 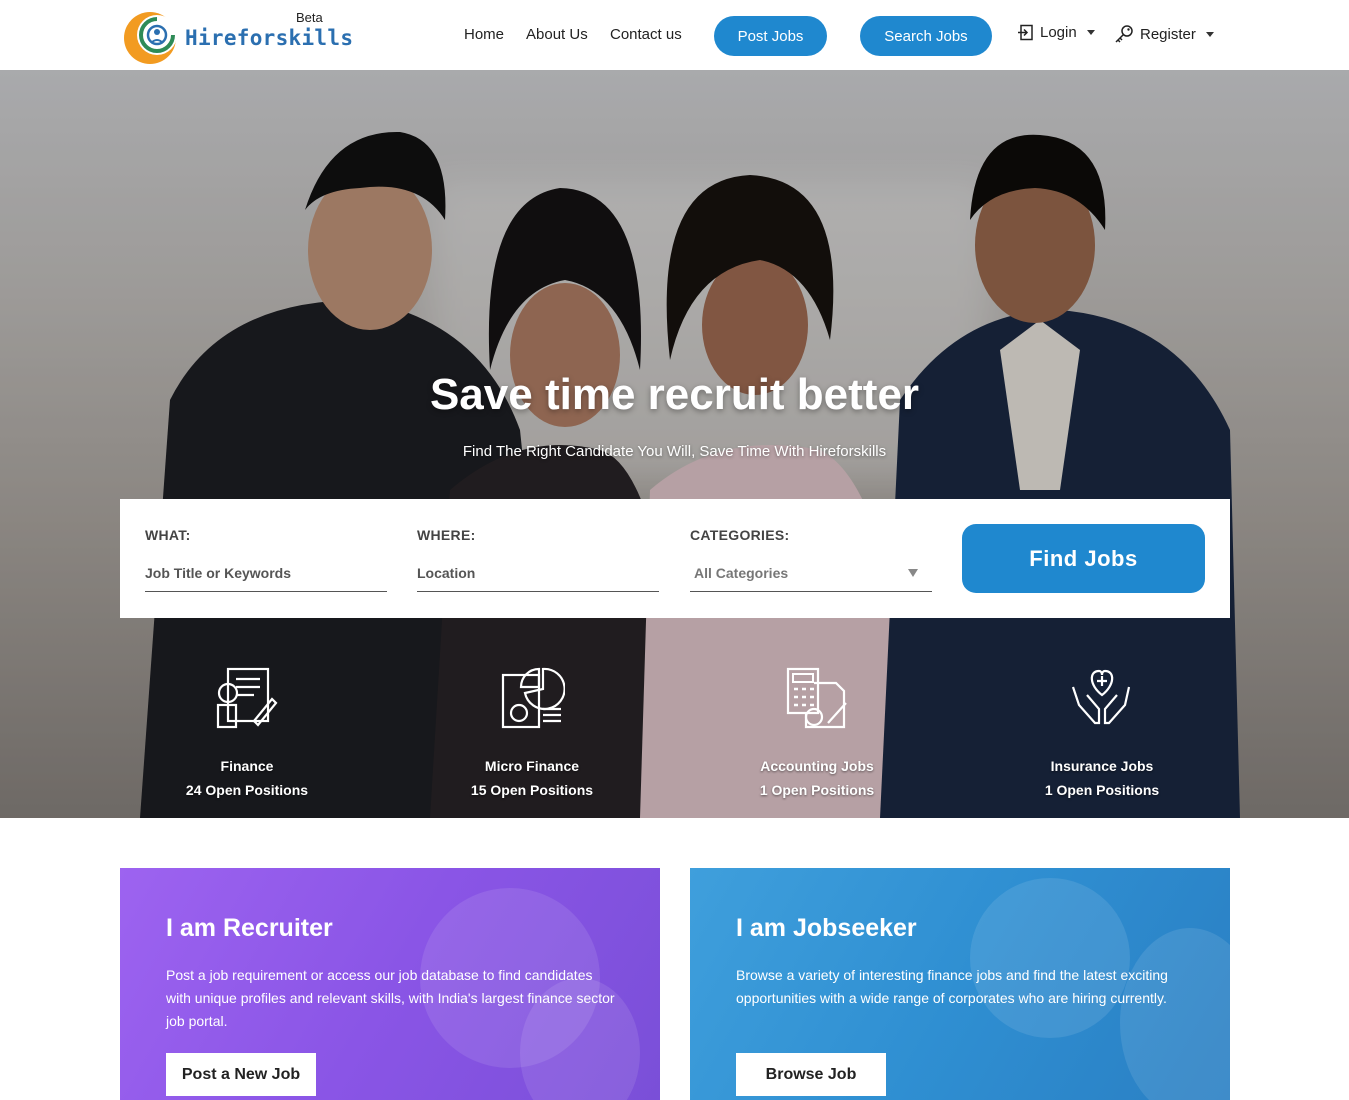 What do you see at coordinates (816, 698) in the screenshot?
I see `calculator-invoice-icon` at bounding box center [816, 698].